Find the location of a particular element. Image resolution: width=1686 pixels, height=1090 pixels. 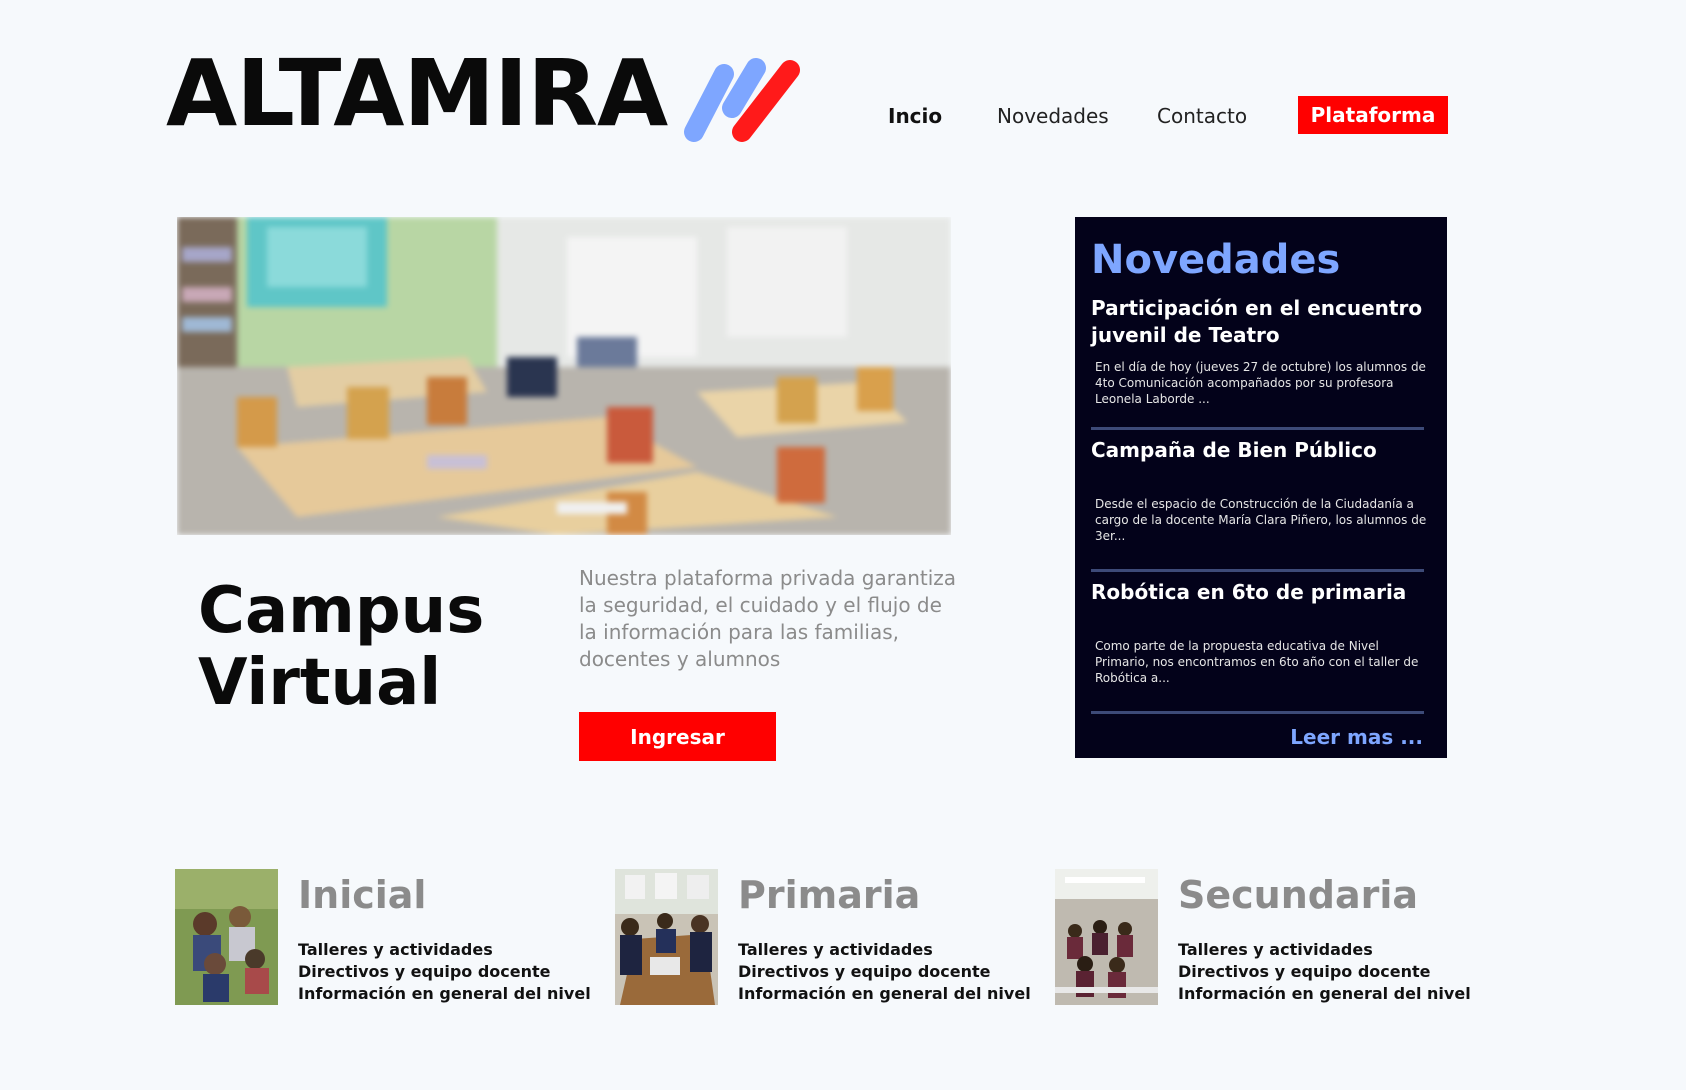

ingresar-button: Ingresar is located at coordinates (677, 736).